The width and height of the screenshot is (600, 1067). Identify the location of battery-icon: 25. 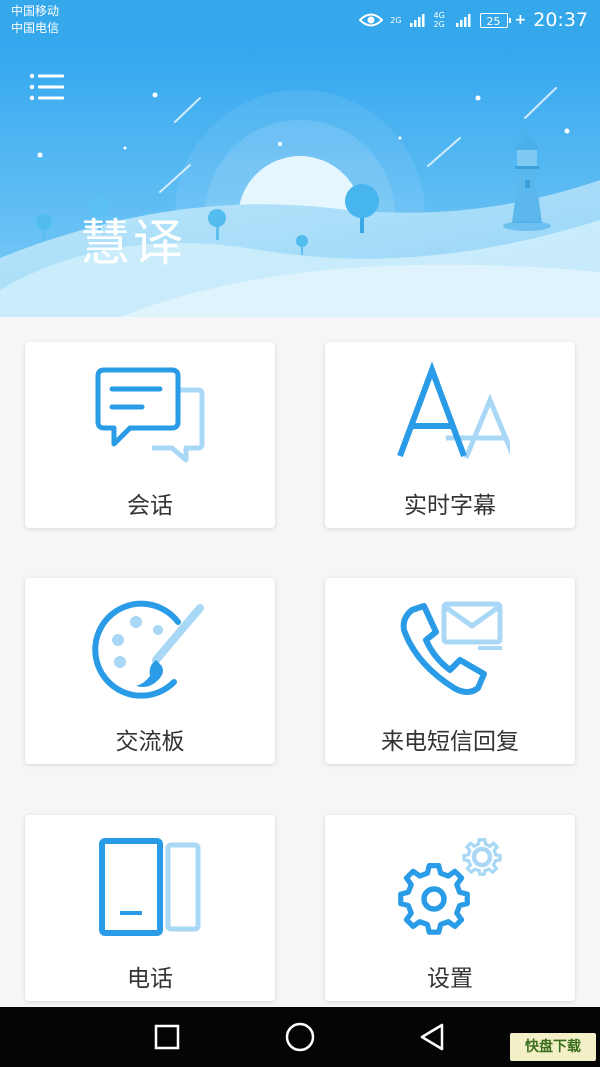
(495, 20).